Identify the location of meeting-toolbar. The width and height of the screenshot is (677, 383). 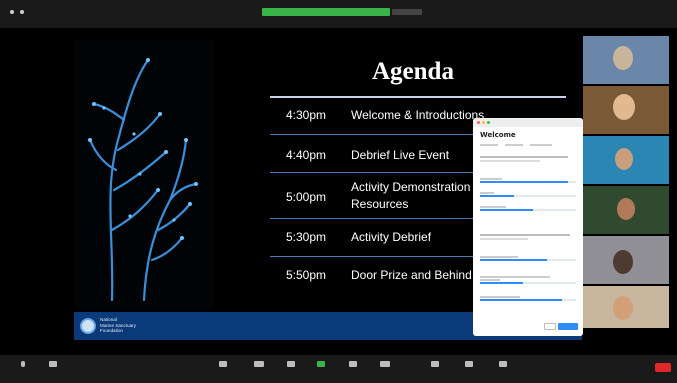
(338, 369).